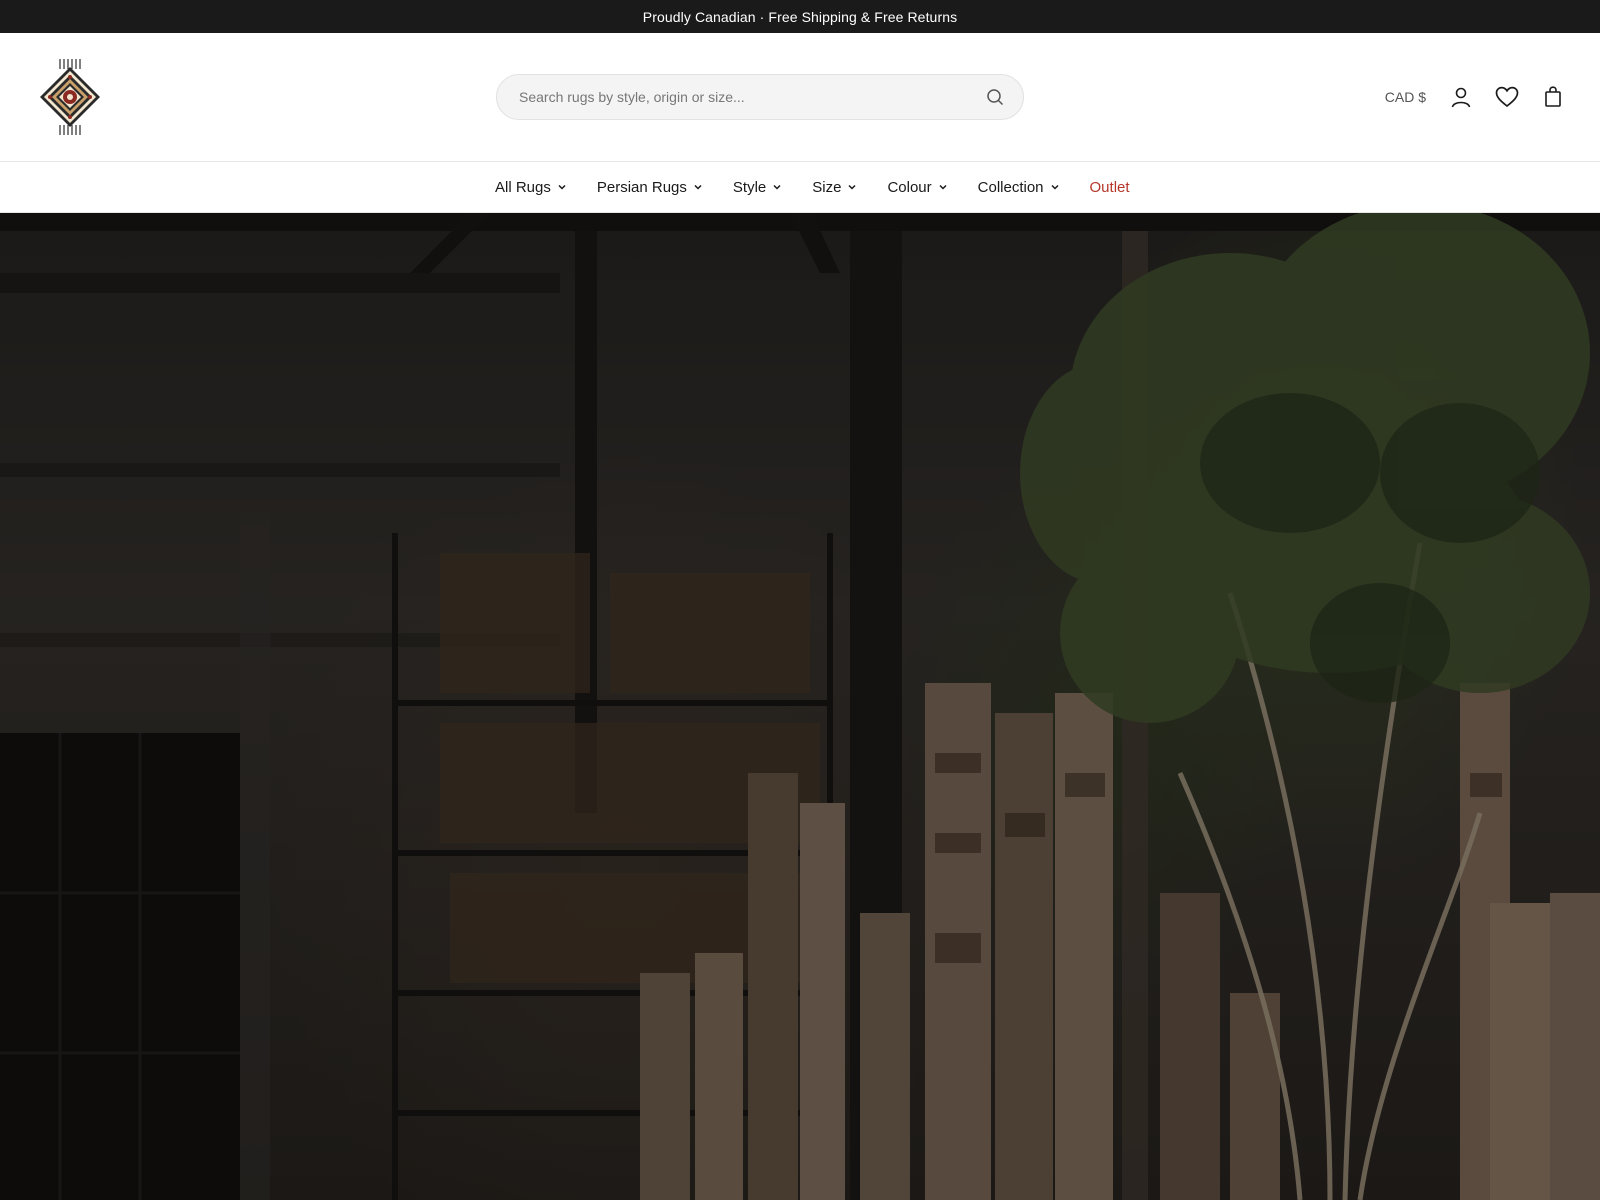 Image resolution: width=1600 pixels, height=1200 pixels. I want to click on nav-item-all-rugs: All Rugs, so click(531, 187).